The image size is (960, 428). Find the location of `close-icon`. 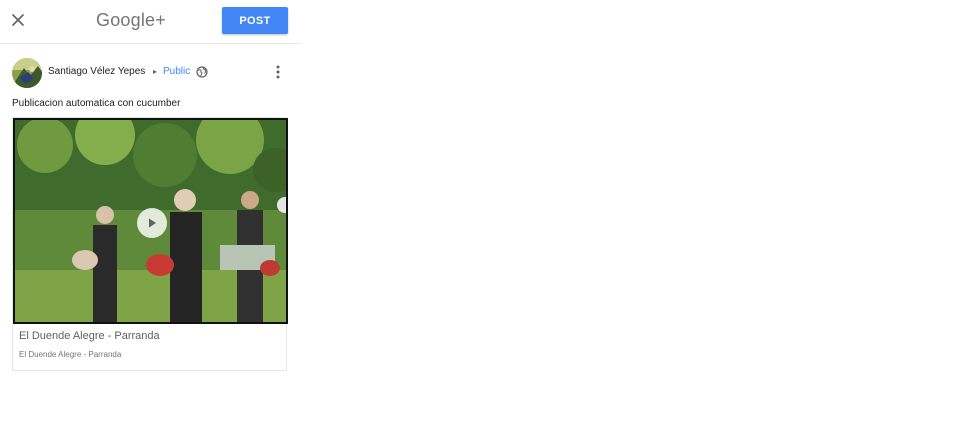

close-icon is located at coordinates (18, 20).